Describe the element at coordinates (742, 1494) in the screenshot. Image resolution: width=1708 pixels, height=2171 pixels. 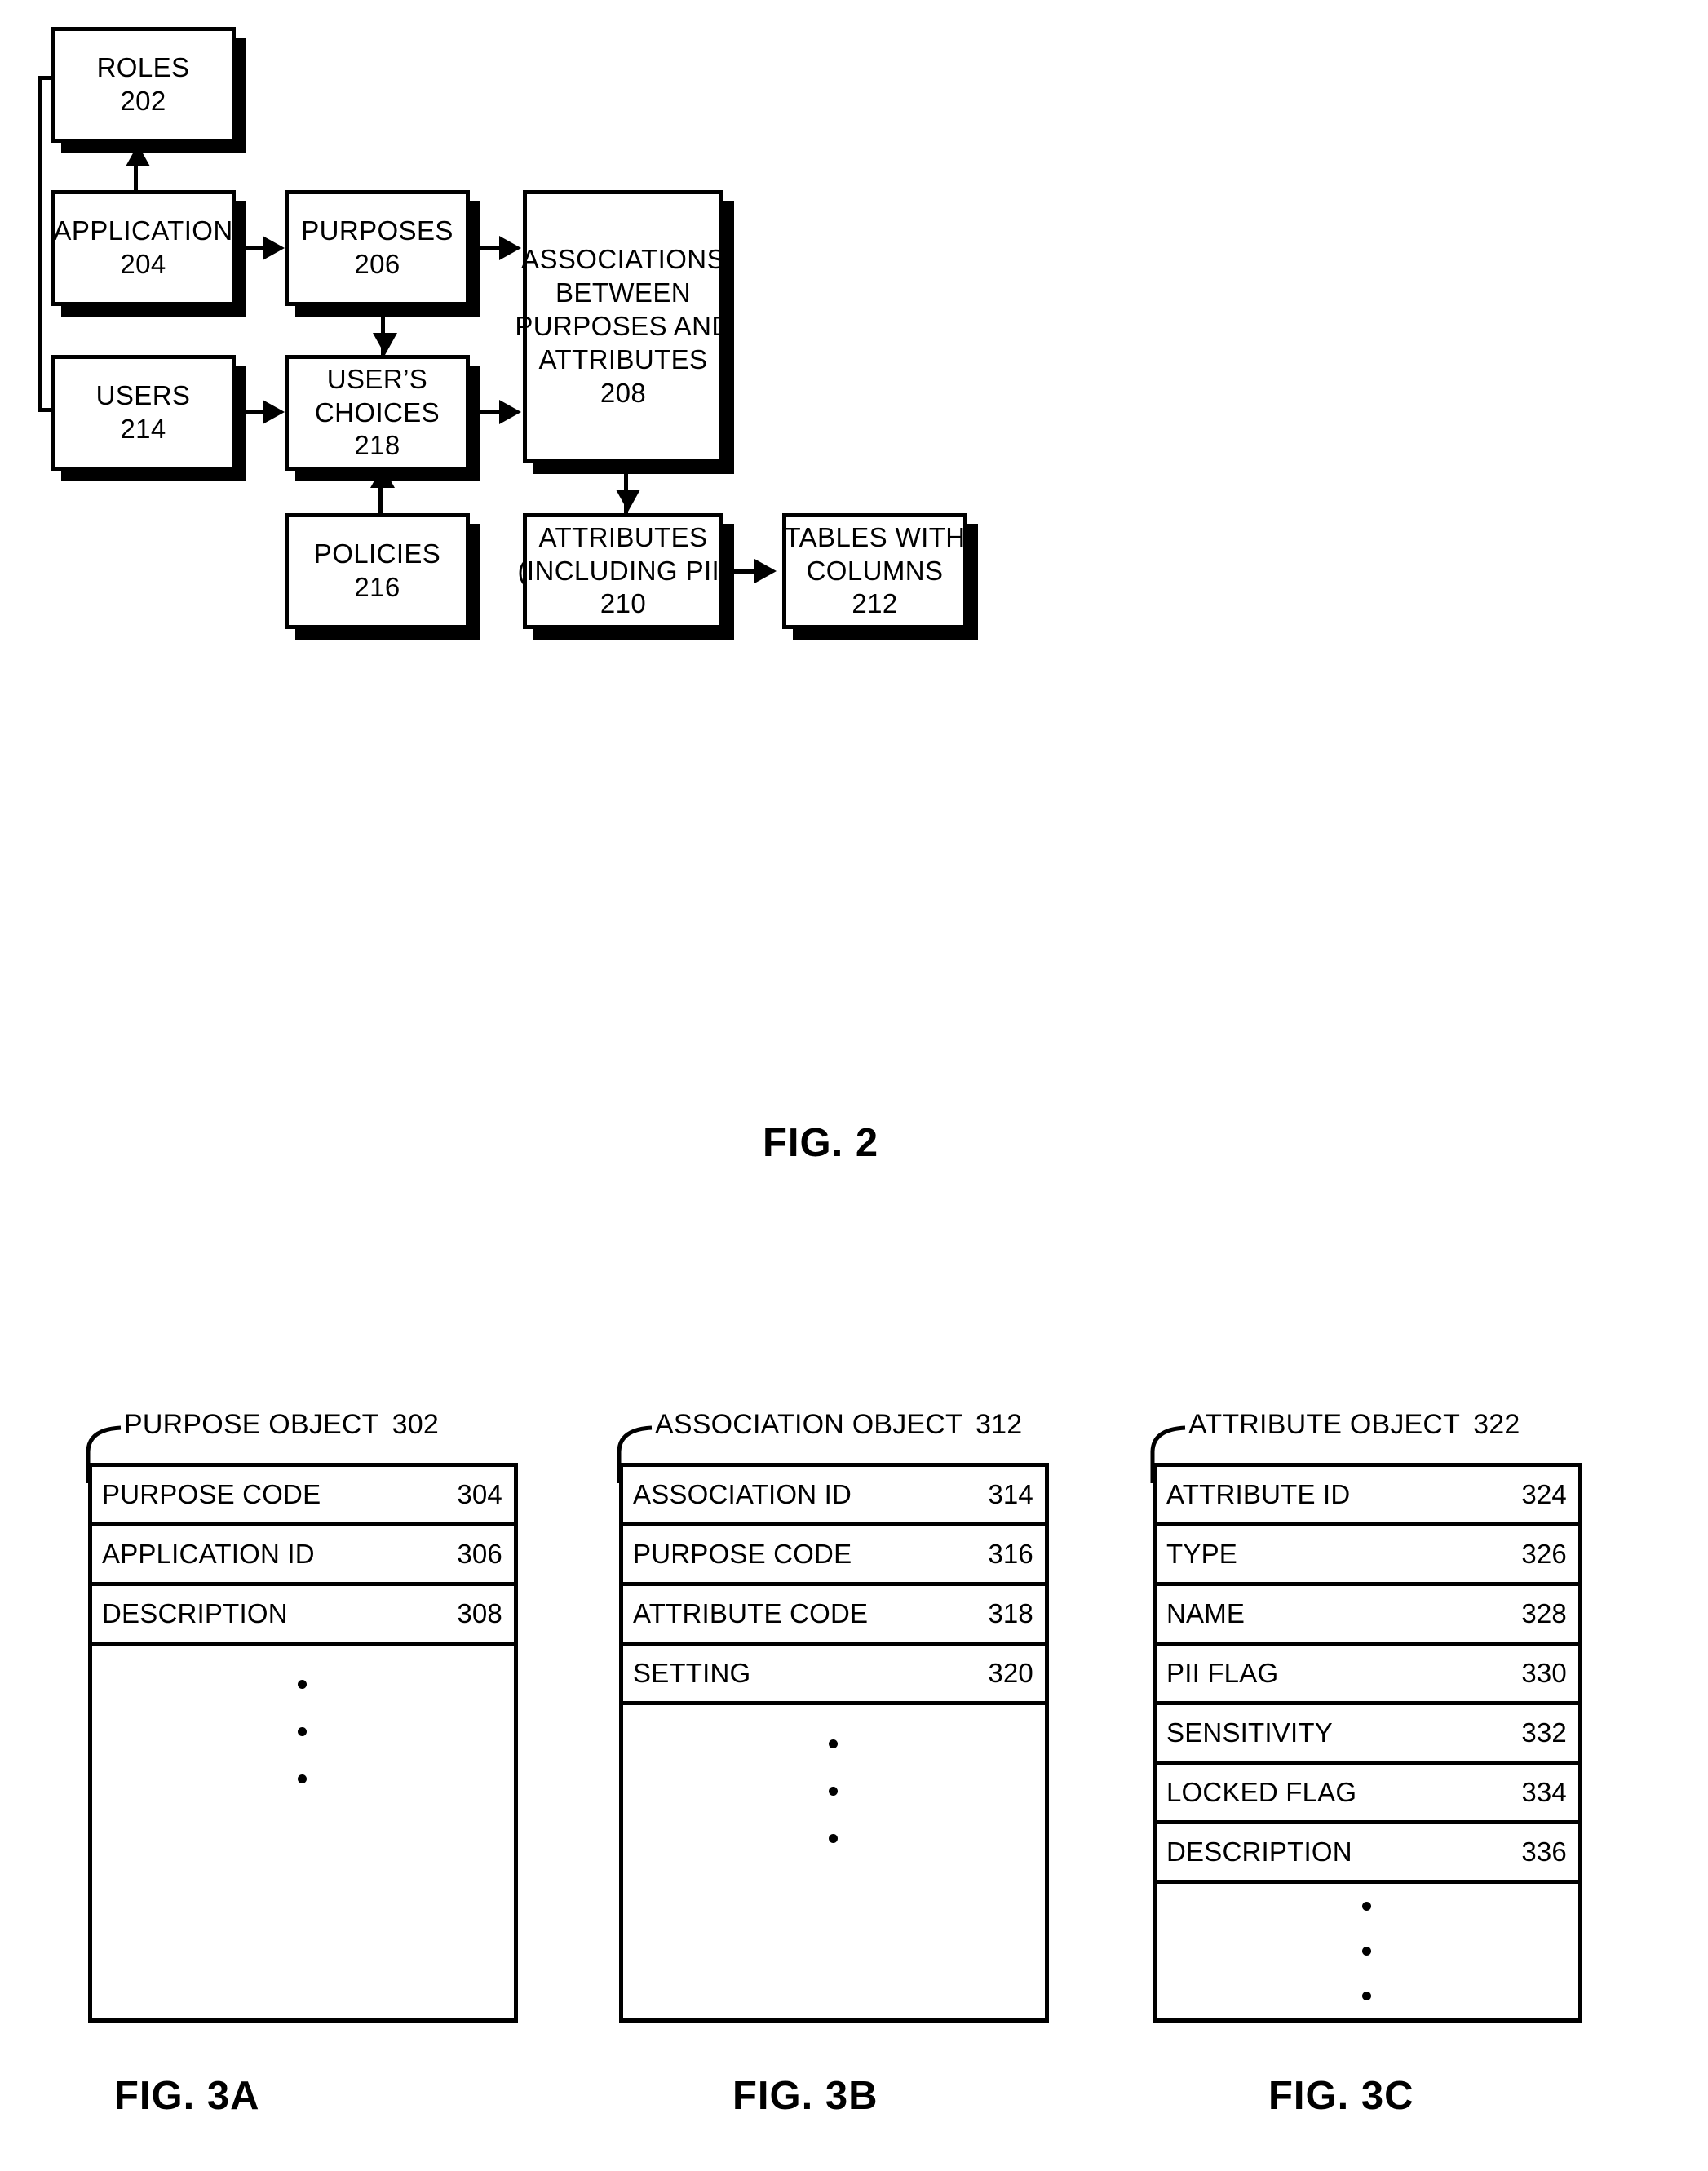
I see `row-label: ASSOCIATION ID` at that location.